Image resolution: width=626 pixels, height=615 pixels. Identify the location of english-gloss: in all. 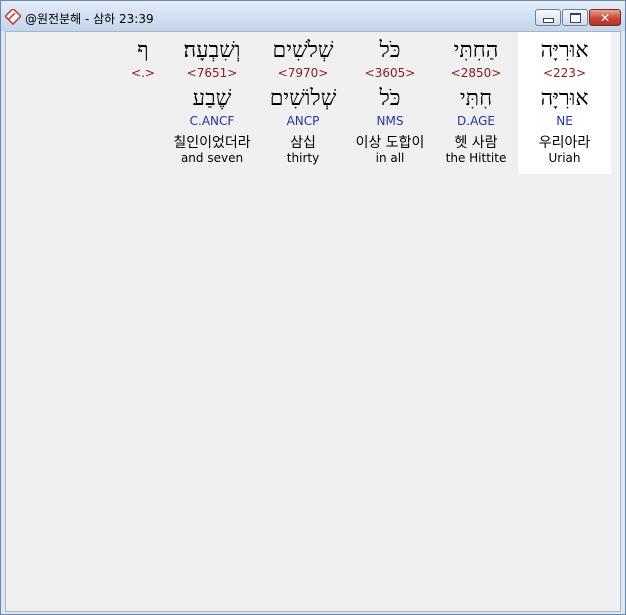
(390, 158).